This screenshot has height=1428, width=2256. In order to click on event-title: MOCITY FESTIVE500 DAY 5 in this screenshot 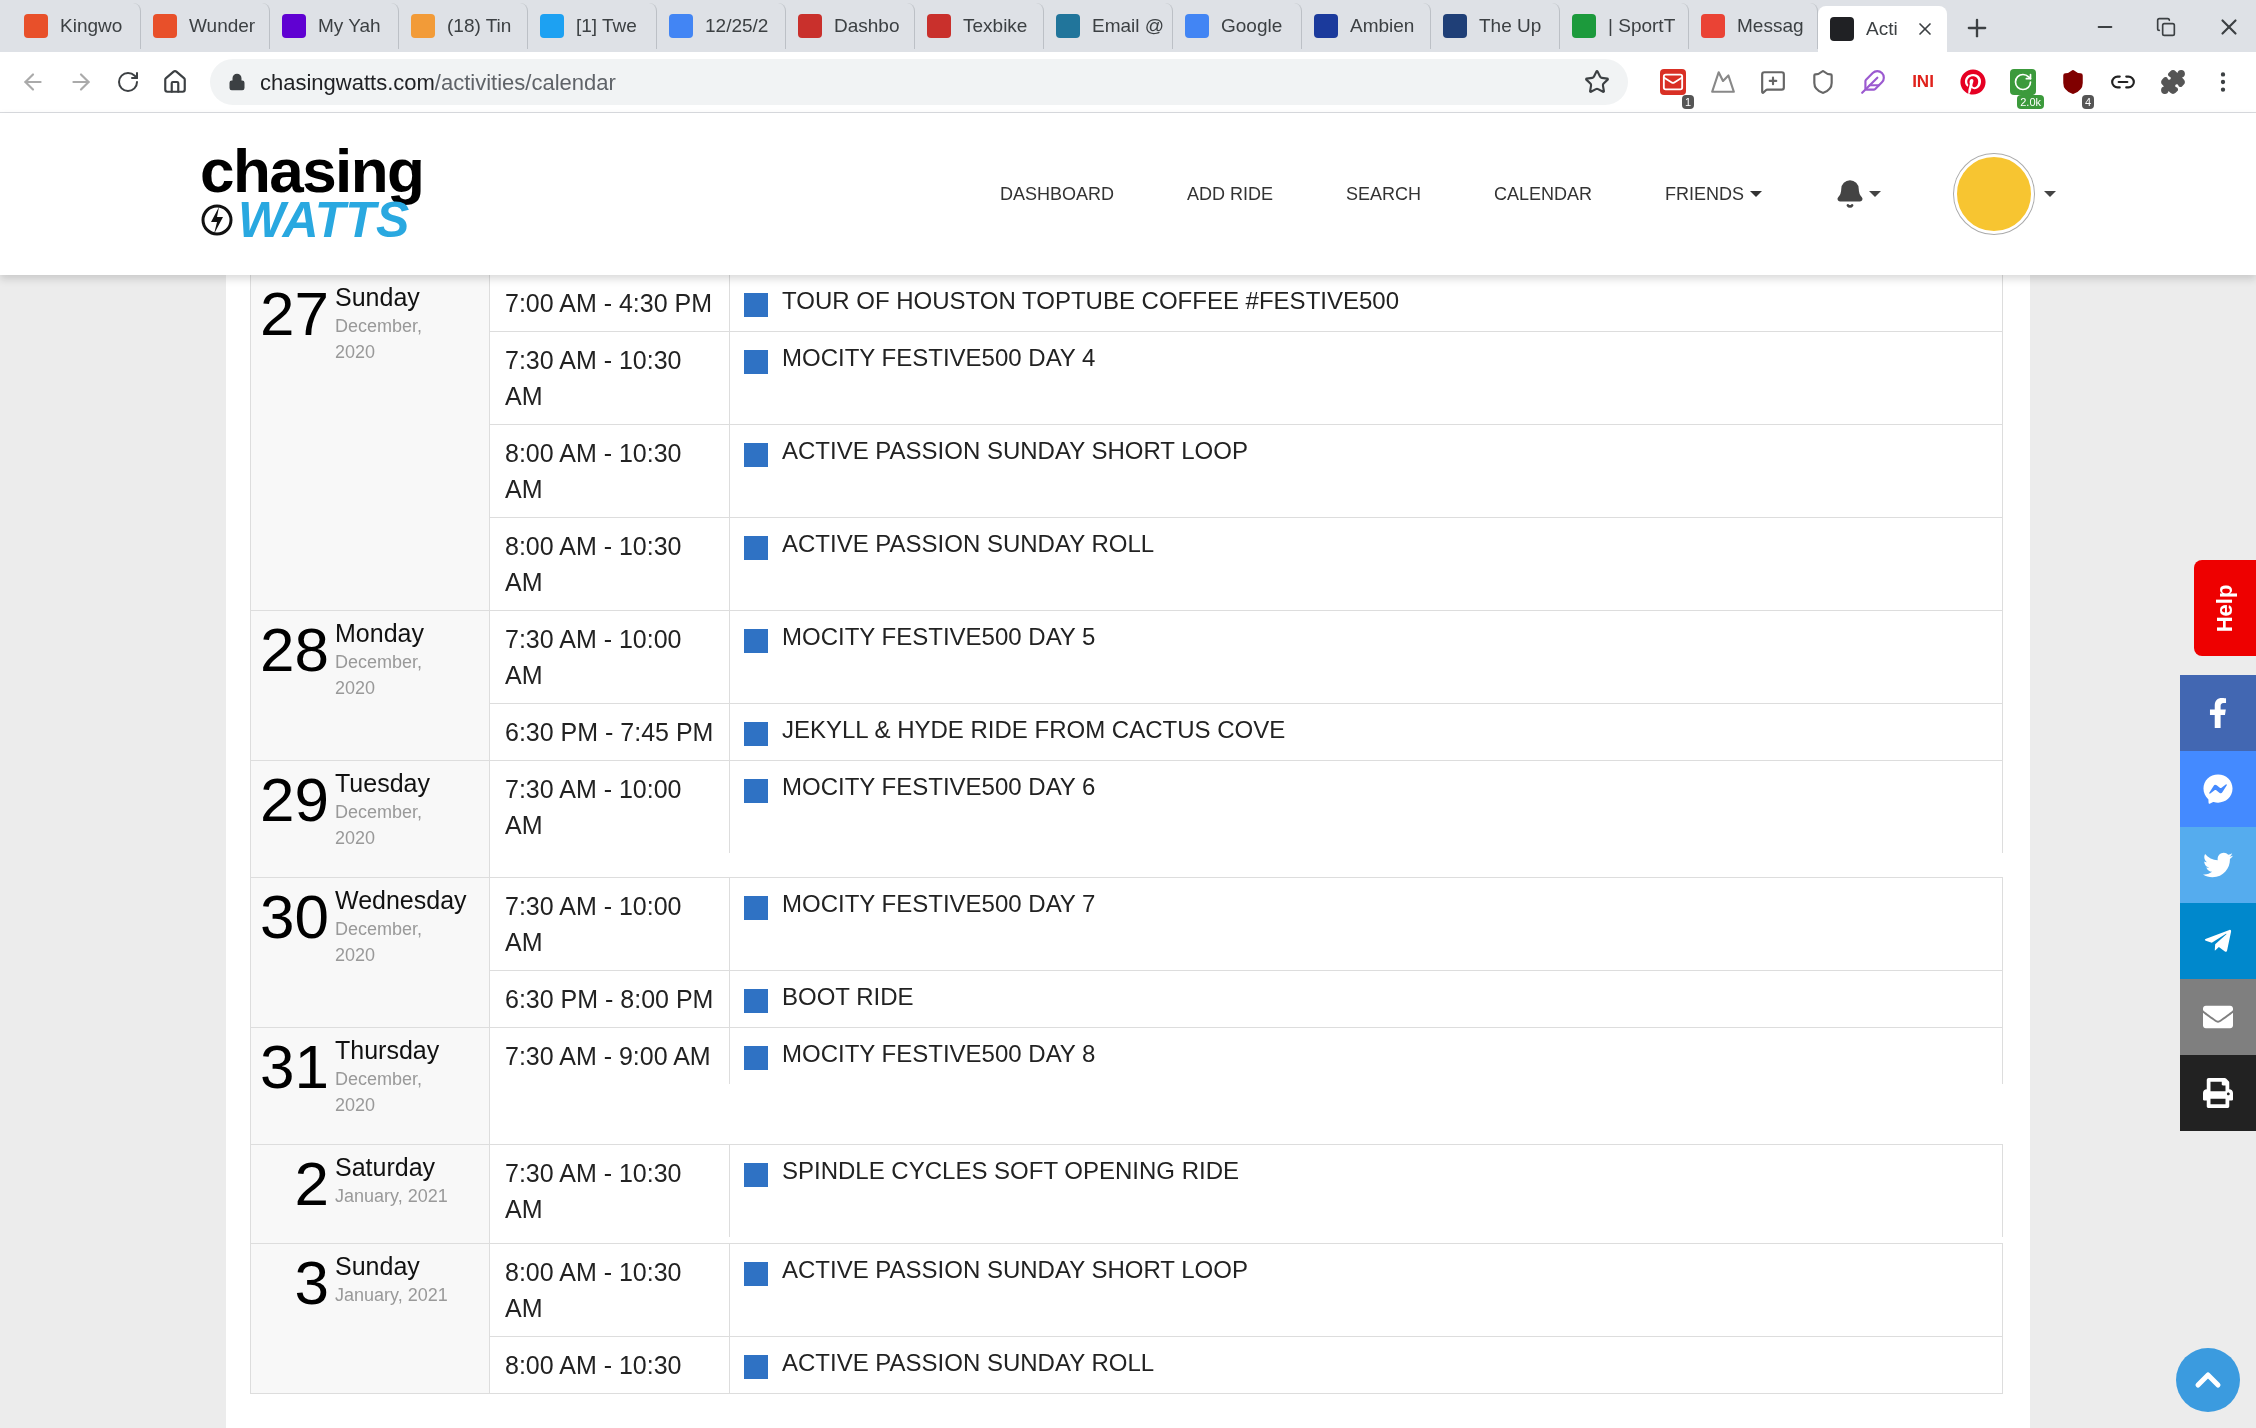, I will do `click(939, 637)`.